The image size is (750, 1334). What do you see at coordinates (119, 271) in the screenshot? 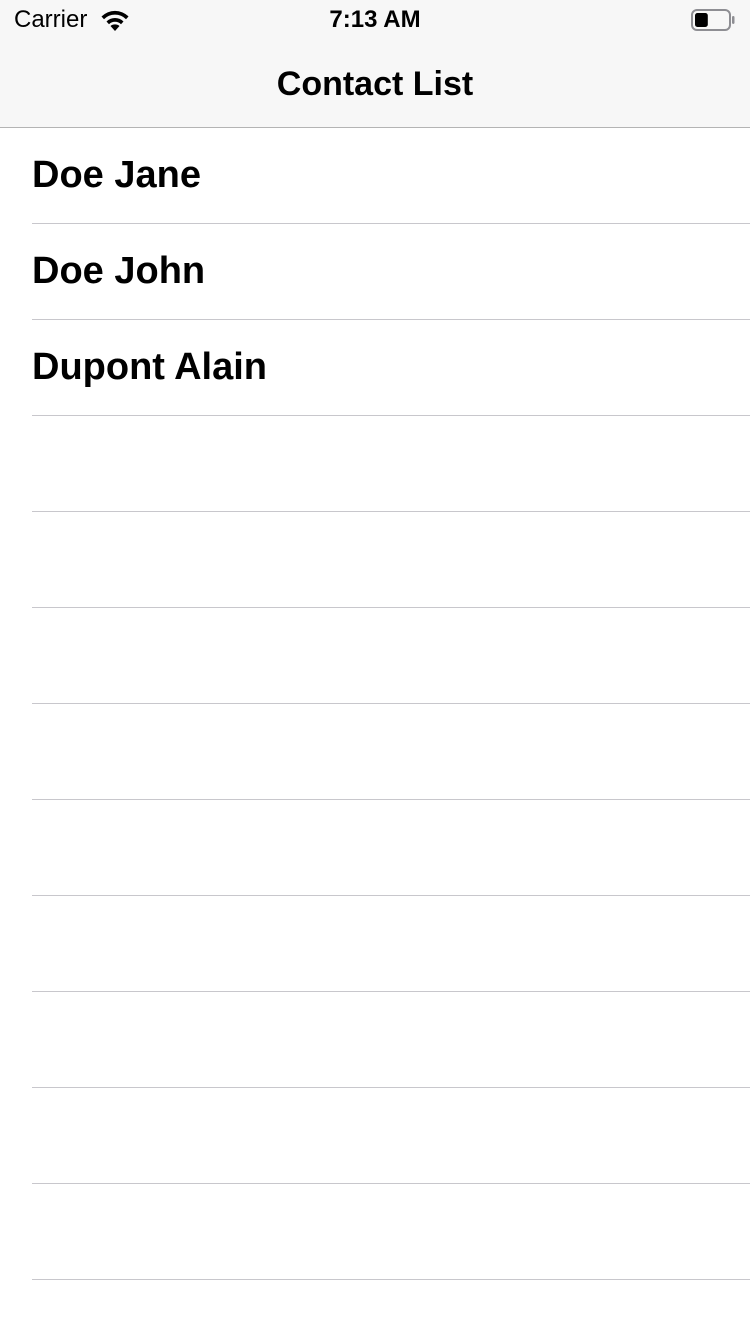
I see `contact-name: Doe John` at bounding box center [119, 271].